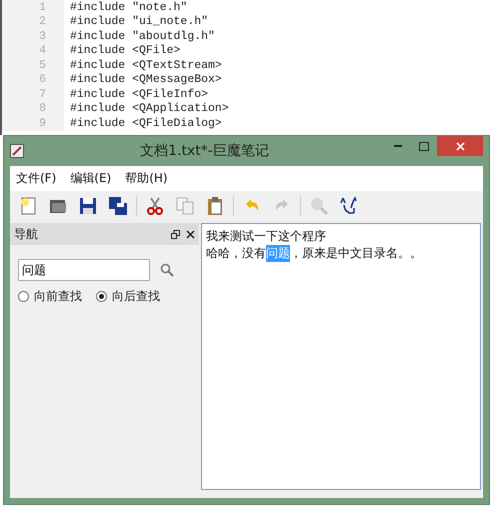  What do you see at coordinates (28, 206) in the screenshot?
I see `new-file-icon` at bounding box center [28, 206].